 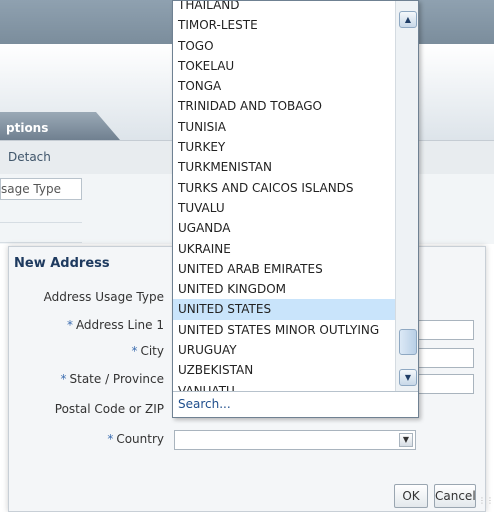 What do you see at coordinates (284, 330) in the screenshot?
I see `list-item: UNITED STATES MINOR OUTLYING` at bounding box center [284, 330].